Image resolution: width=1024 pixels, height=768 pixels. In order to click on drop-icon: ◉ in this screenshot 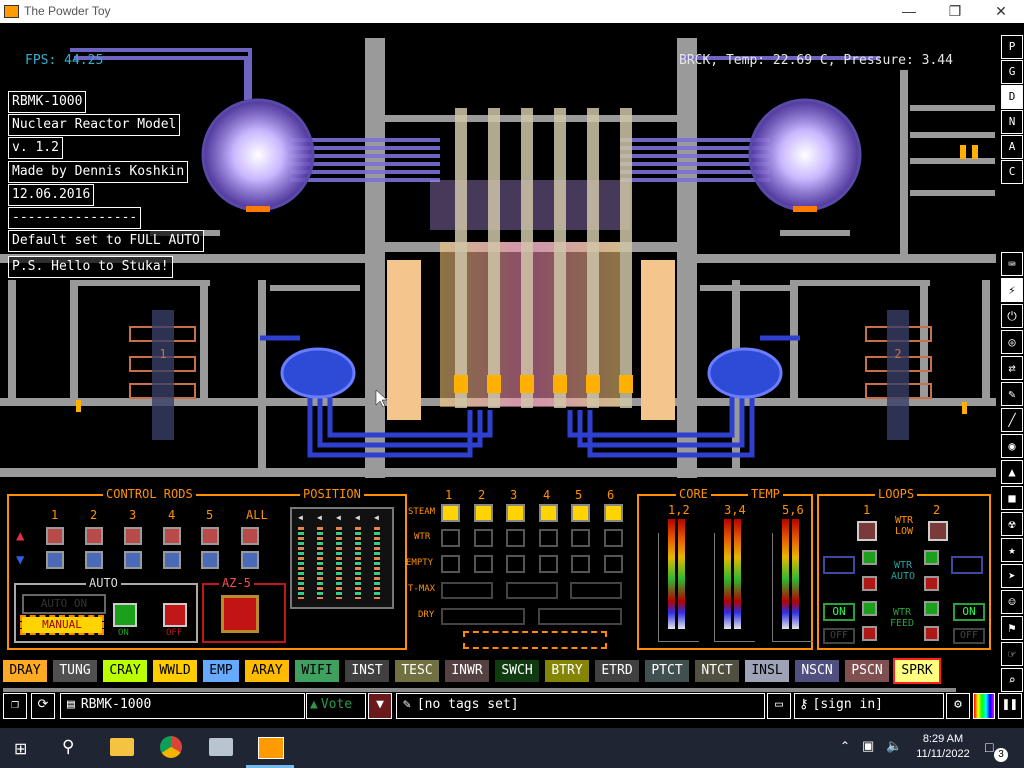, I will do `click(1012, 446)`.